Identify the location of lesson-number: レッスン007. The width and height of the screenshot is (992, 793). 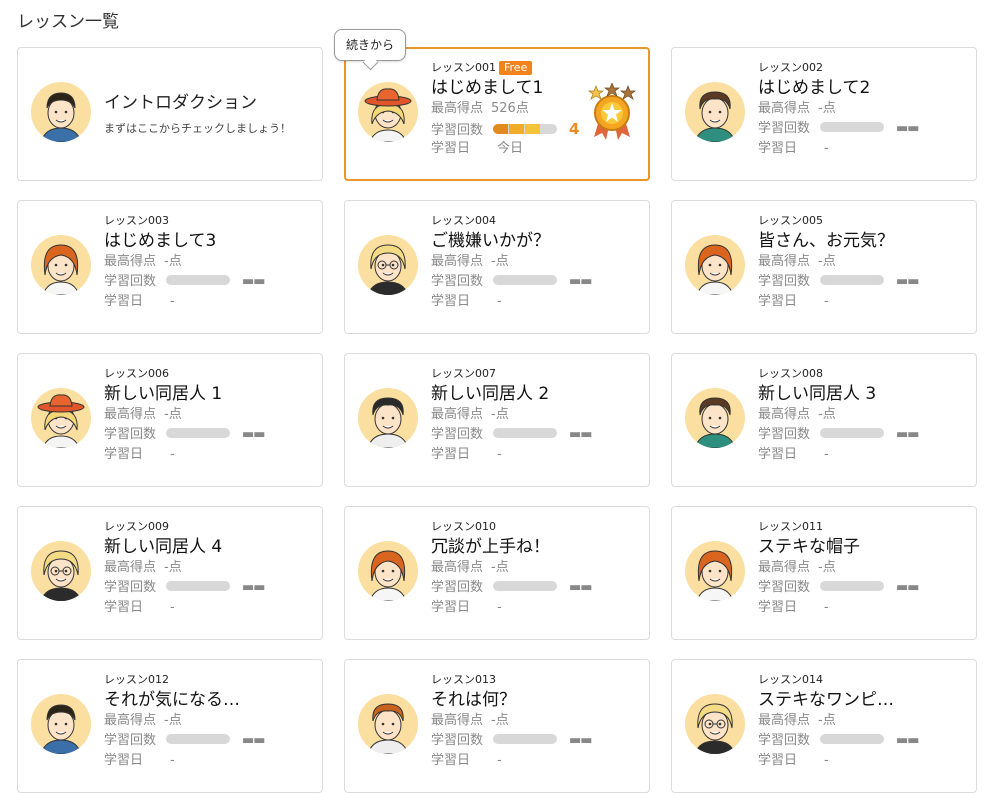
(463, 373).